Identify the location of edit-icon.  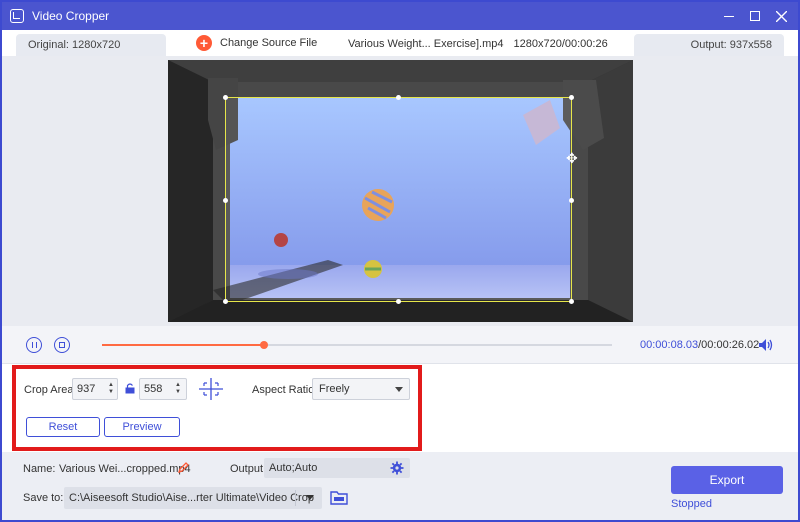
(184, 467).